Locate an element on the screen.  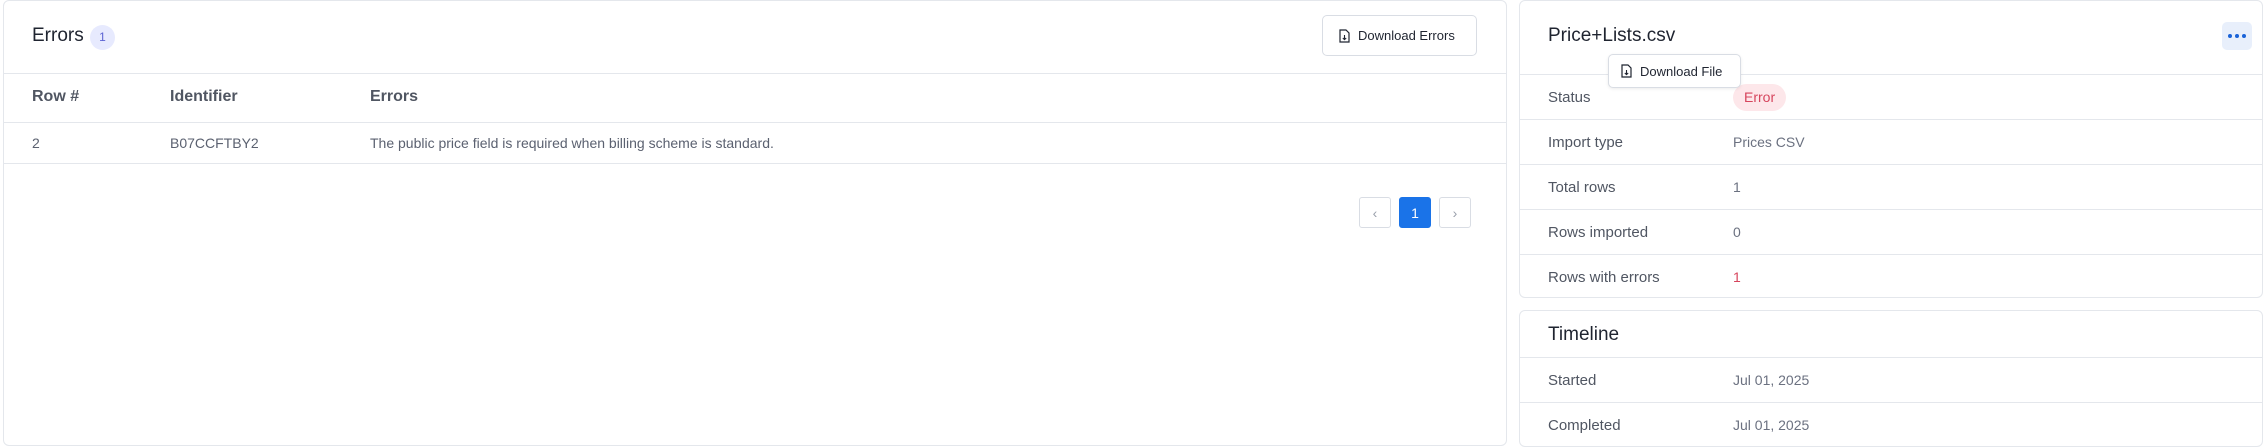
detail-value: 0 is located at coordinates (1737, 232).